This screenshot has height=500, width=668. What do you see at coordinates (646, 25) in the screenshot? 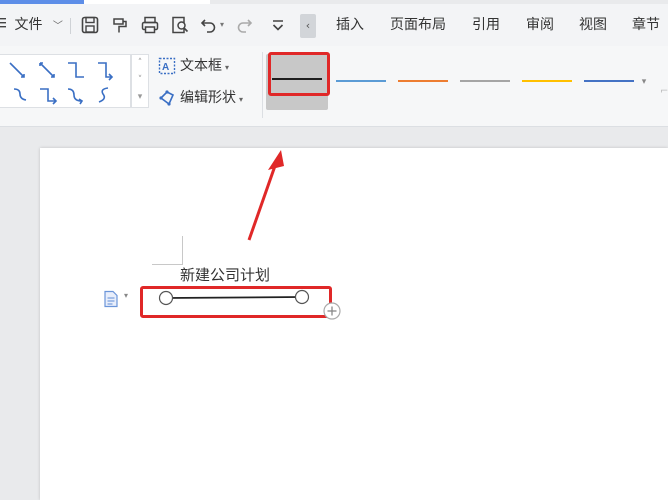
I see `tab-section: 章节` at bounding box center [646, 25].